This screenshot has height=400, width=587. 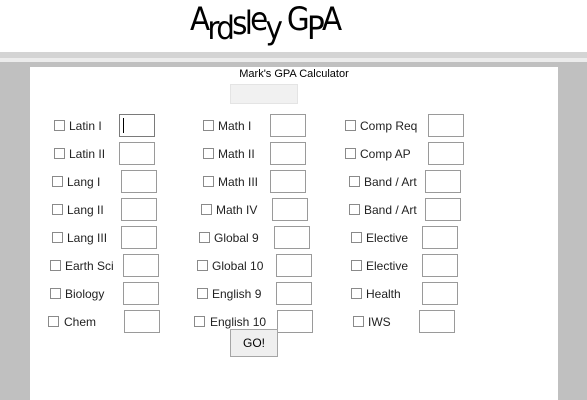 What do you see at coordinates (238, 266) in the screenshot?
I see `course-label: Global 10` at bounding box center [238, 266].